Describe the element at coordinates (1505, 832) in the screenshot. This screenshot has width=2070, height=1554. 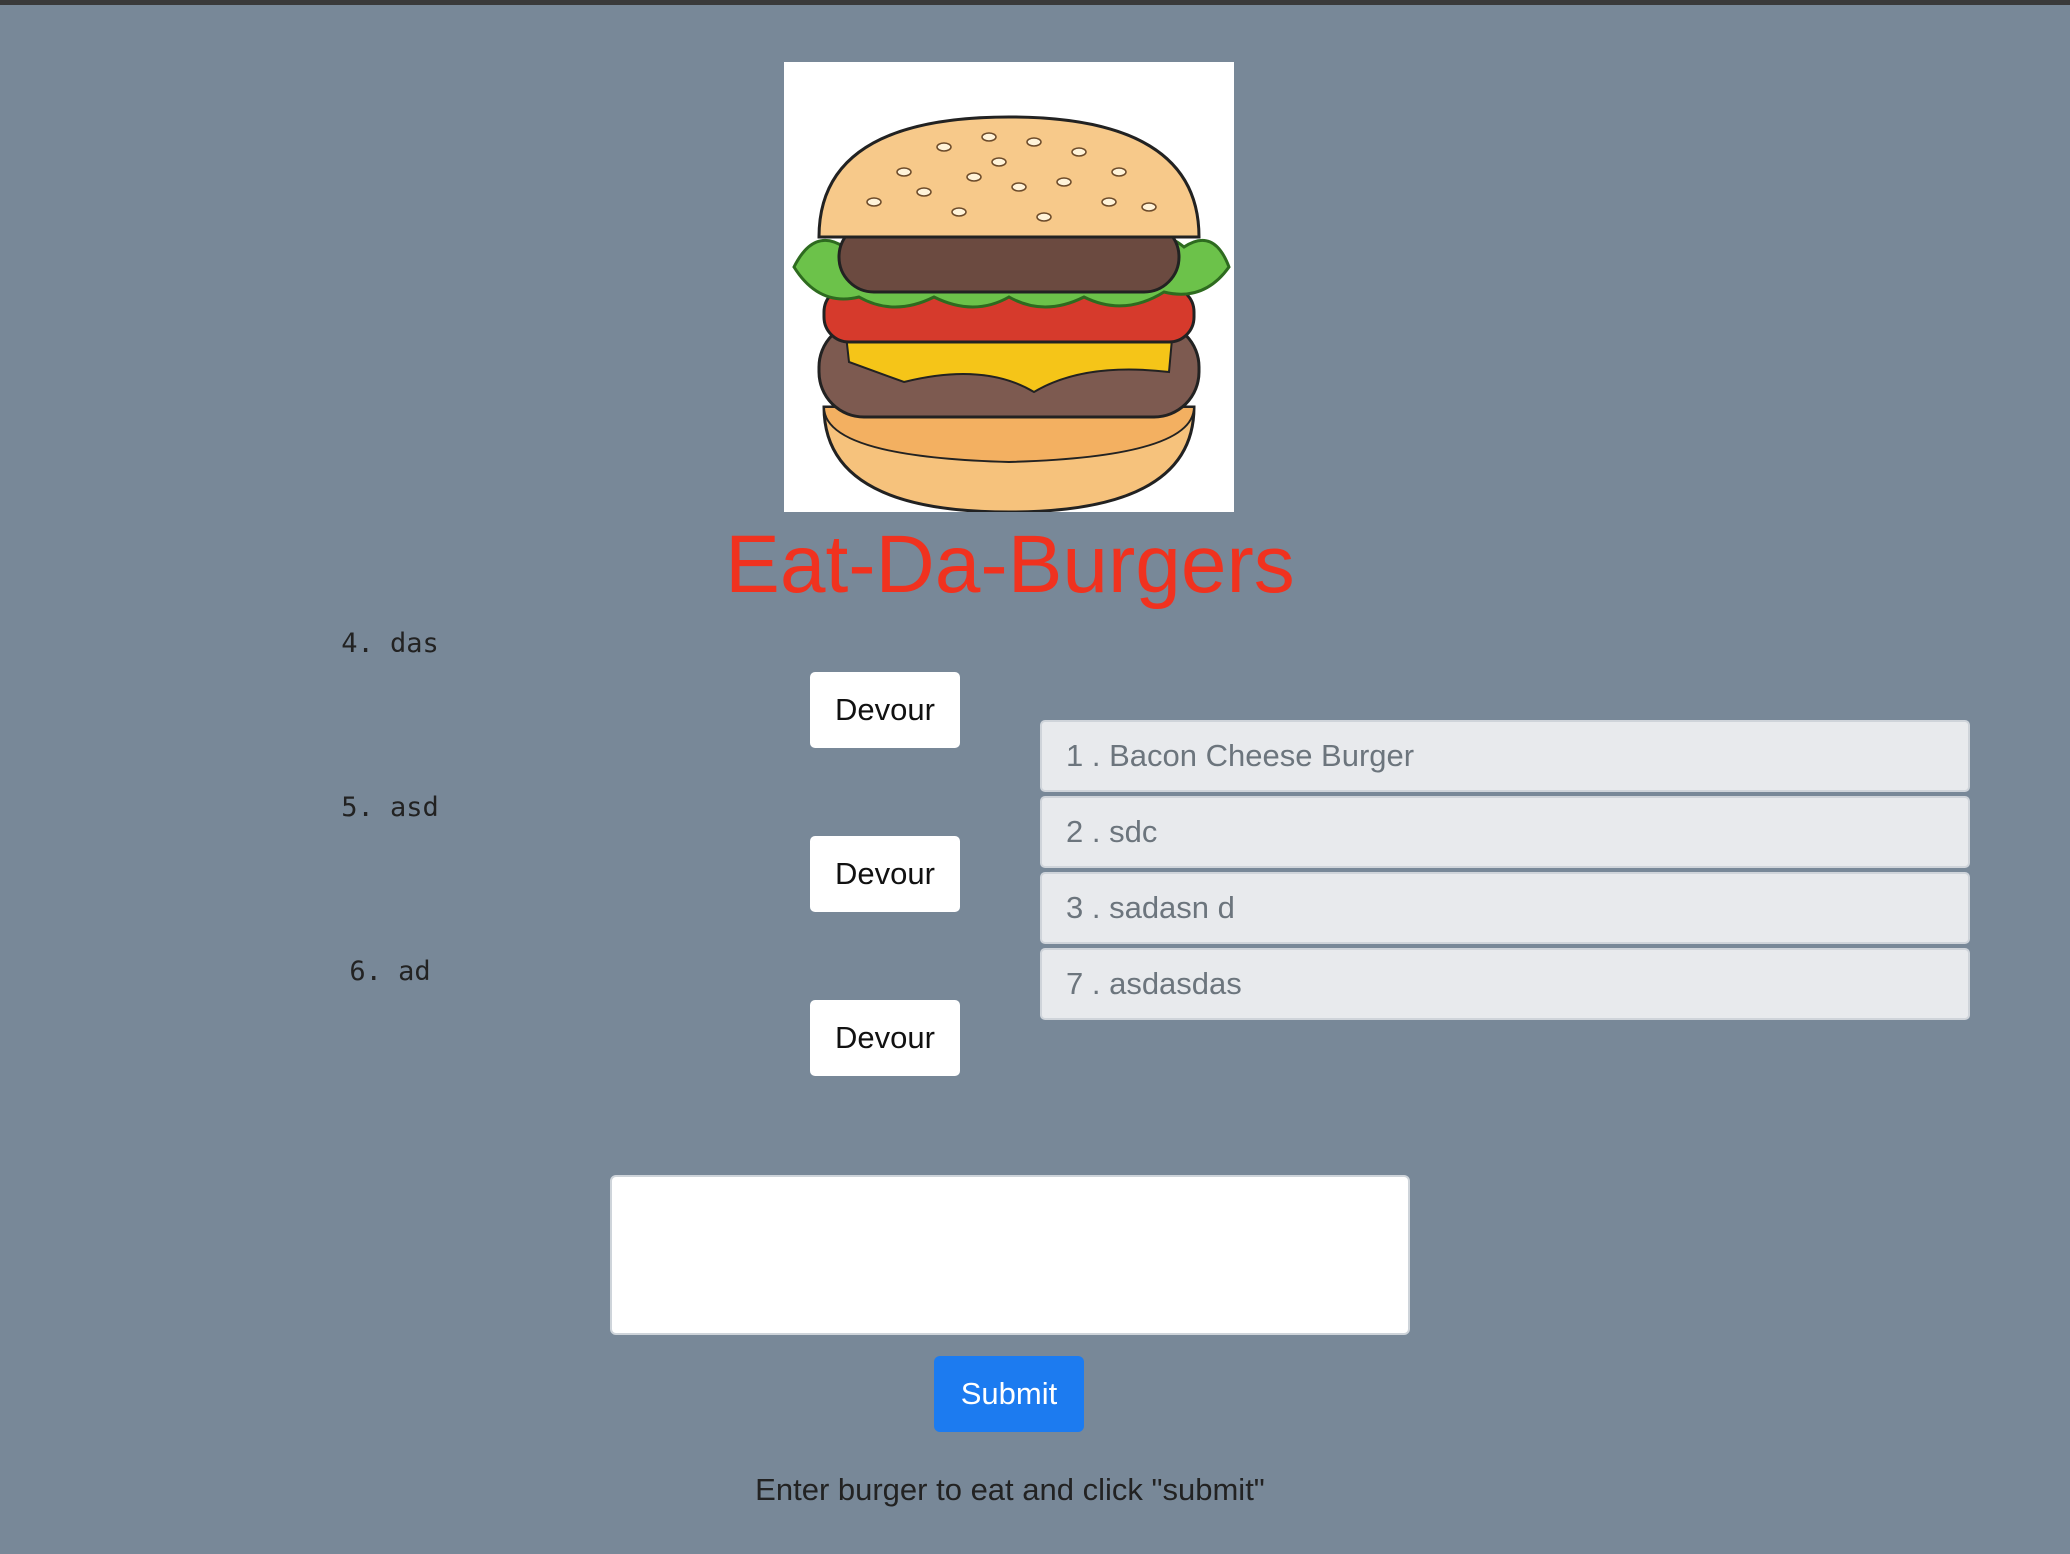
I see `devoured-burger-item: 2 . sdc` at that location.